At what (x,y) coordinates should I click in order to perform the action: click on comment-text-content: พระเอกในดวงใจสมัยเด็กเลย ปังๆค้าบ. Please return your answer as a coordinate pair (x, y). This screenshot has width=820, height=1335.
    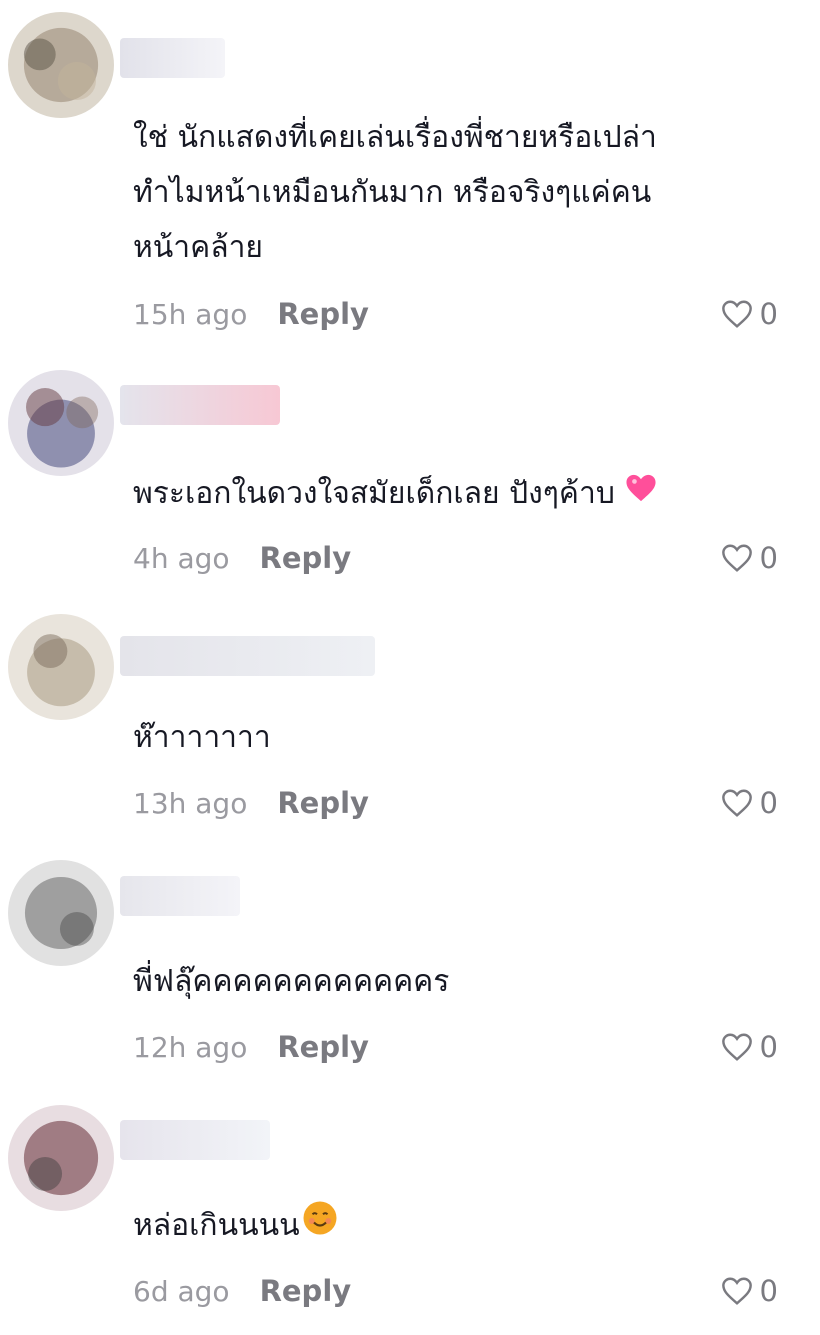
    Looking at the image, I should click on (374, 493).